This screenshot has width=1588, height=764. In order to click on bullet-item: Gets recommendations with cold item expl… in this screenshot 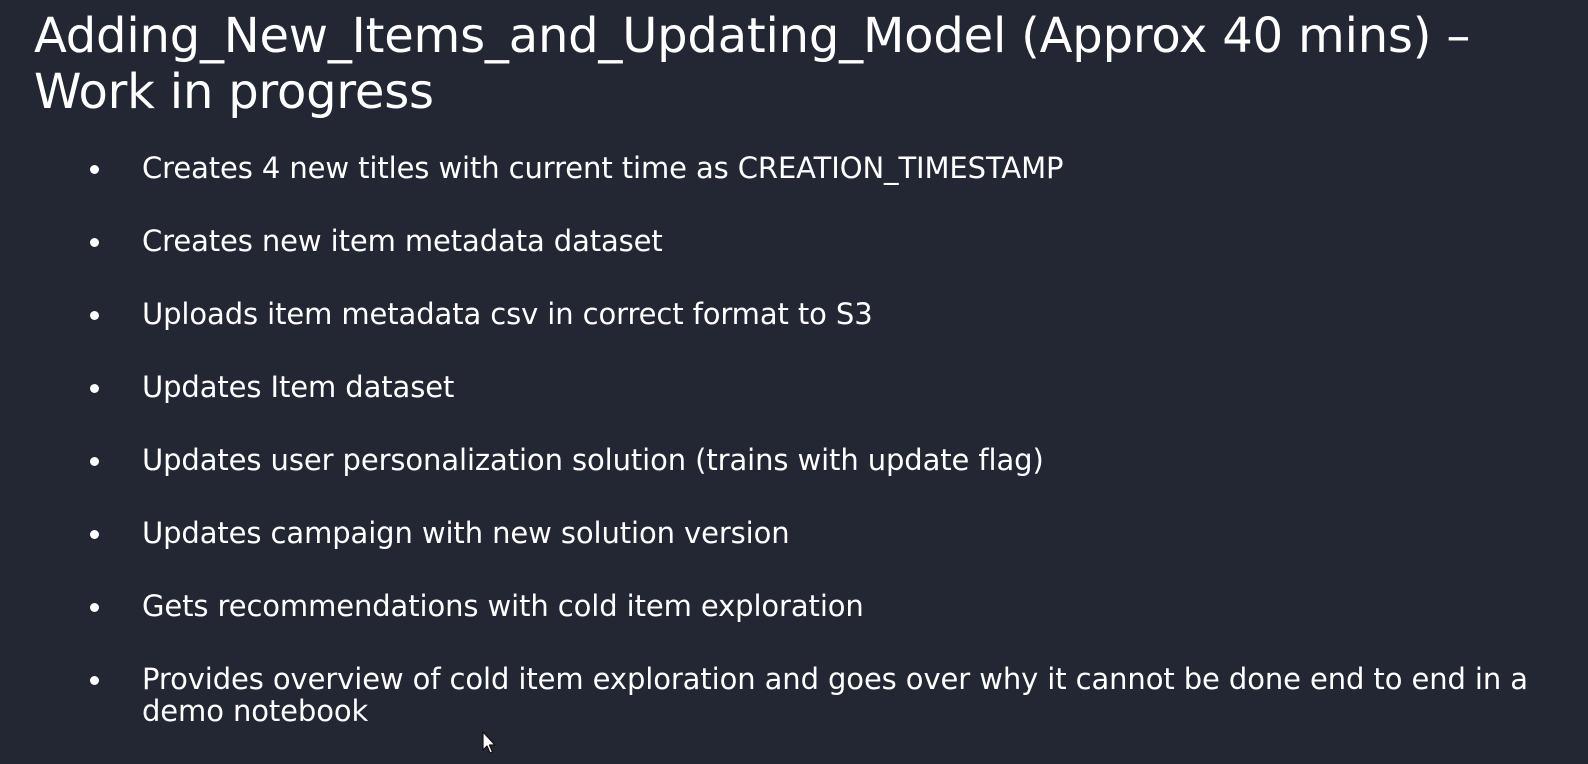, I will do `click(818, 606)`.